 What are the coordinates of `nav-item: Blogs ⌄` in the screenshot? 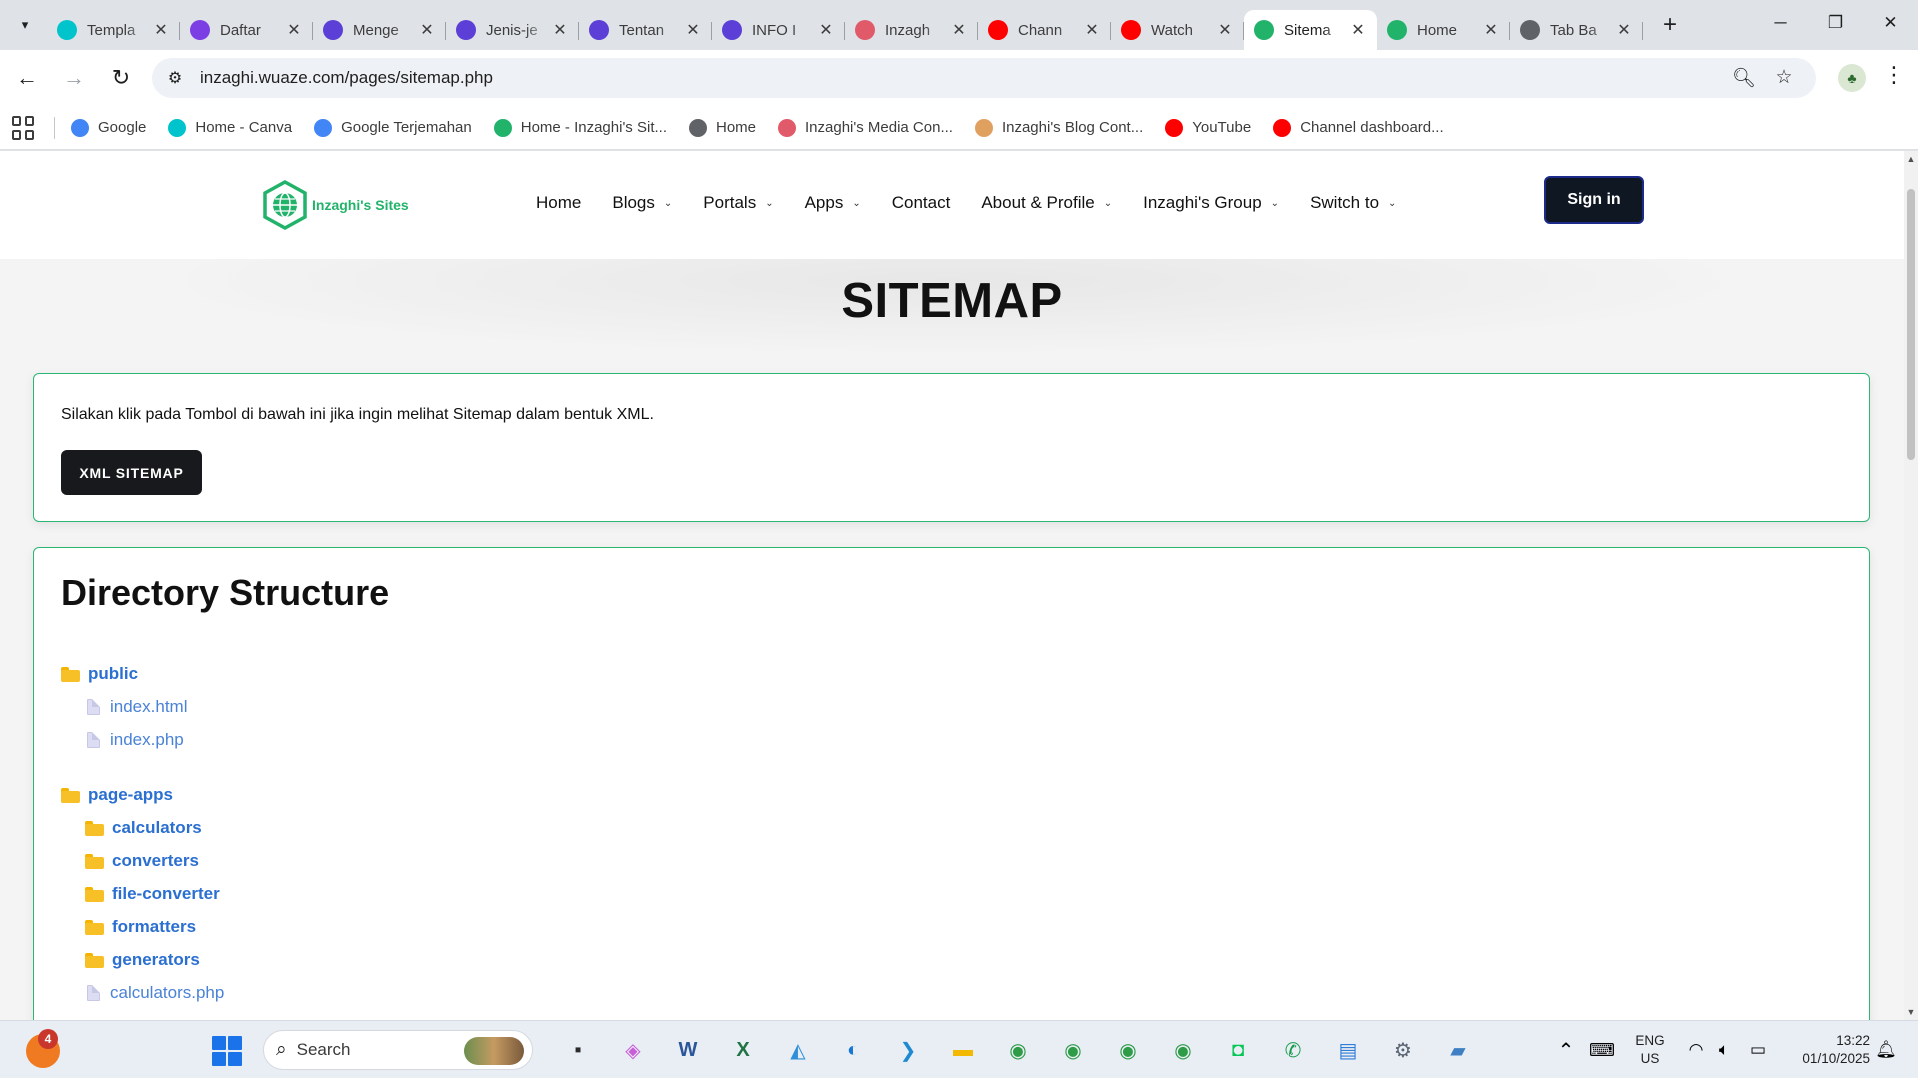 It's located at (642, 203).